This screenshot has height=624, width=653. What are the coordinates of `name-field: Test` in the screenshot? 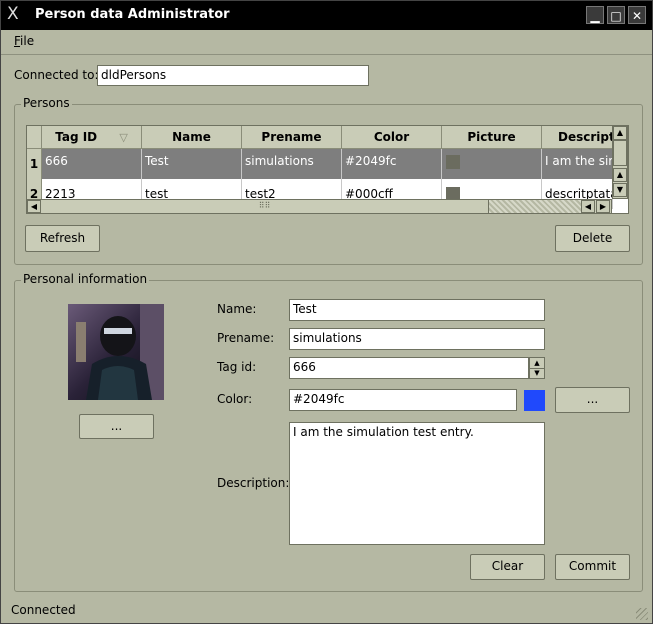 It's located at (417, 310).